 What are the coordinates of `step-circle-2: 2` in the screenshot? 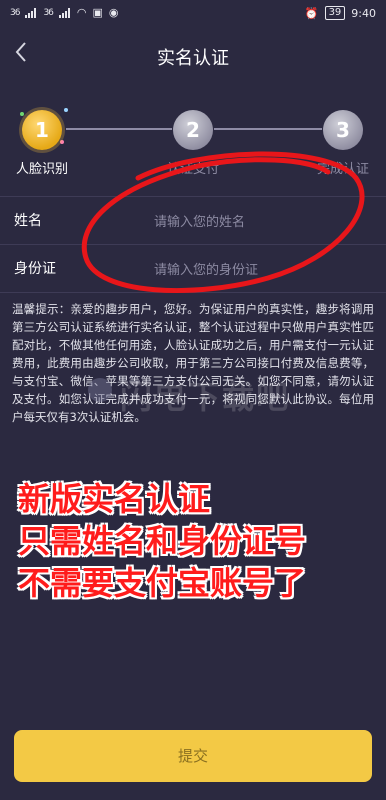 It's located at (193, 130).